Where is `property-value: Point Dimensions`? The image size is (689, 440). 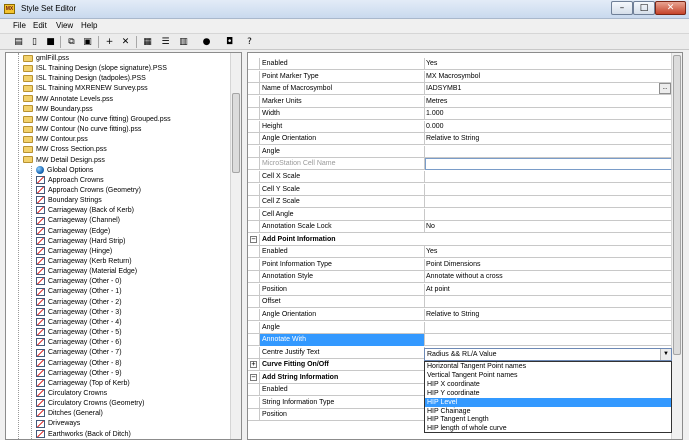 property-value: Point Dimensions is located at coordinates (548, 265).